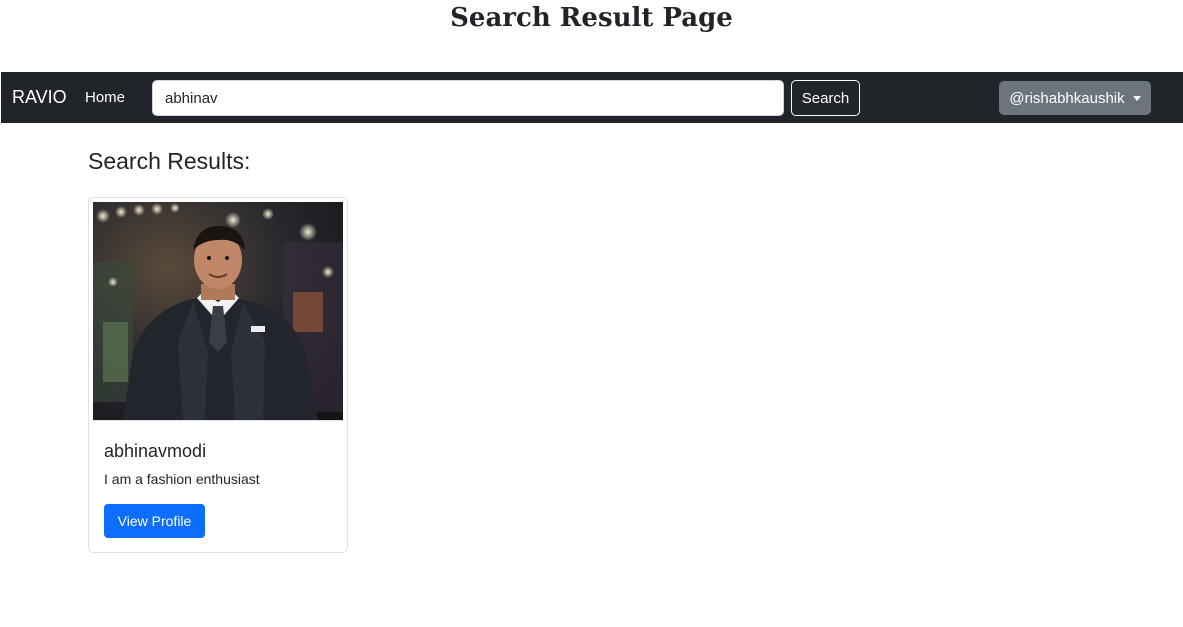 This screenshot has width=1183, height=627. I want to click on page-heading: Search Result Page, so click(591, 18).